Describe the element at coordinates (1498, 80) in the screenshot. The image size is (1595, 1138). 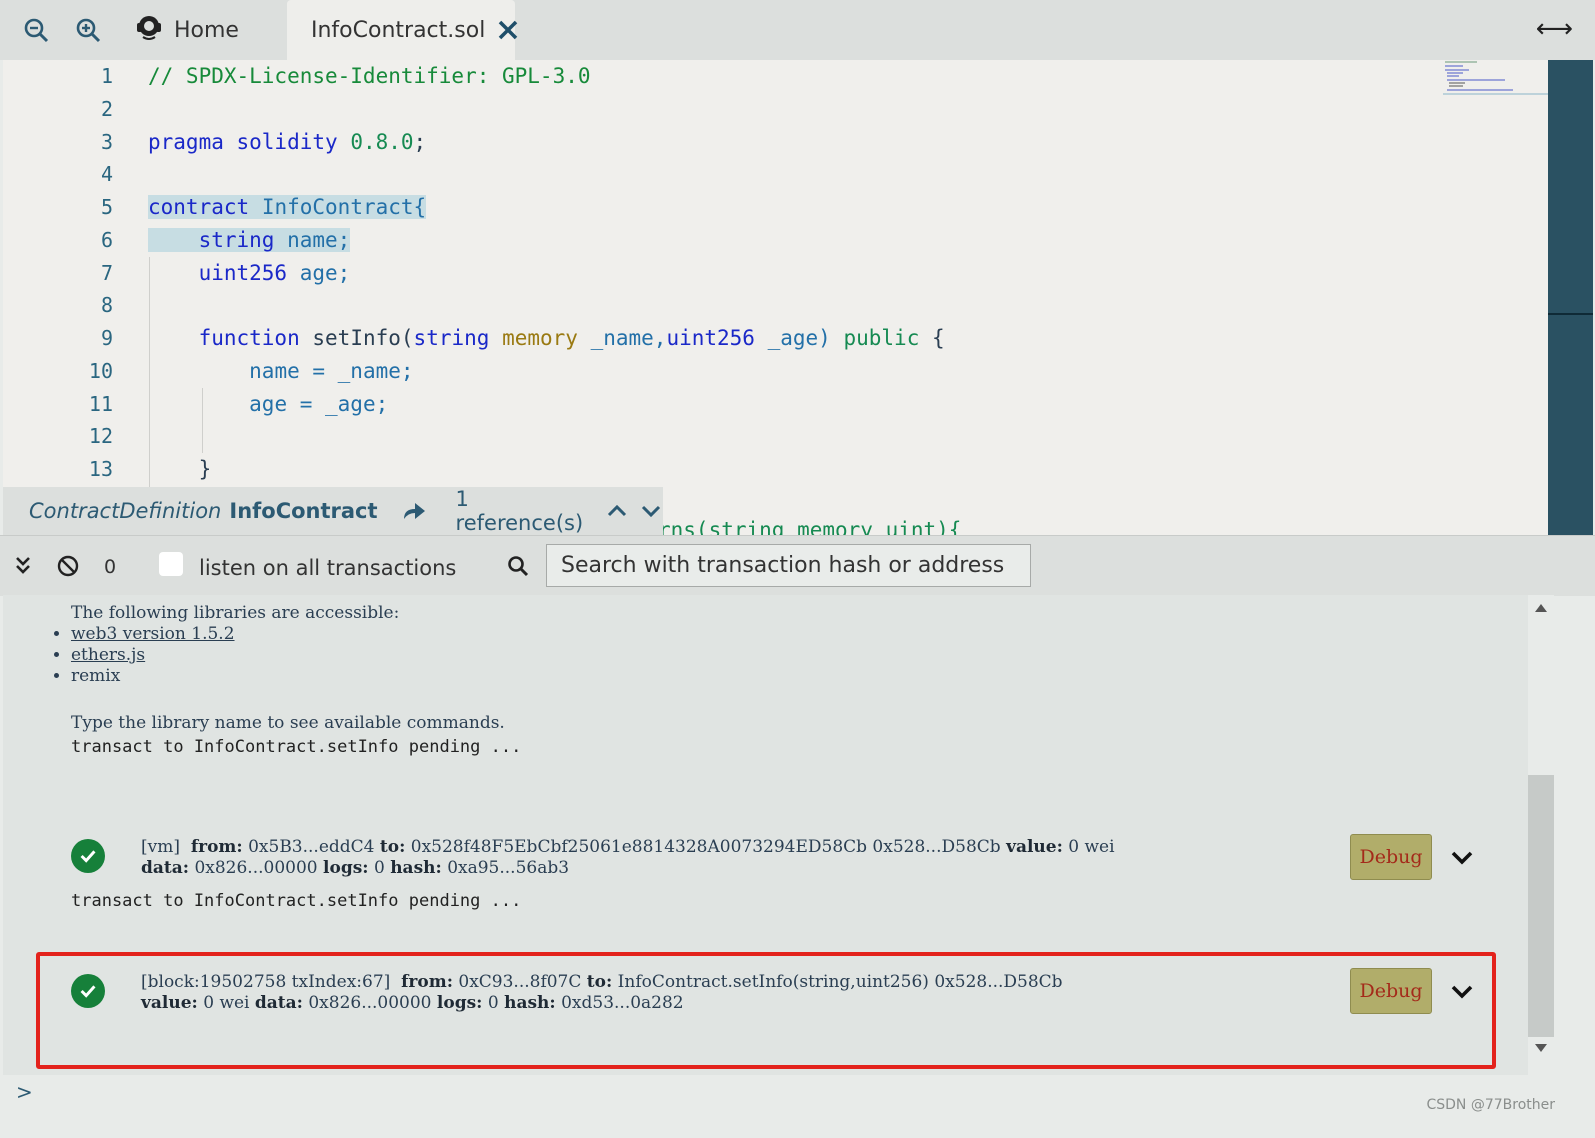
I see `minimap` at that location.